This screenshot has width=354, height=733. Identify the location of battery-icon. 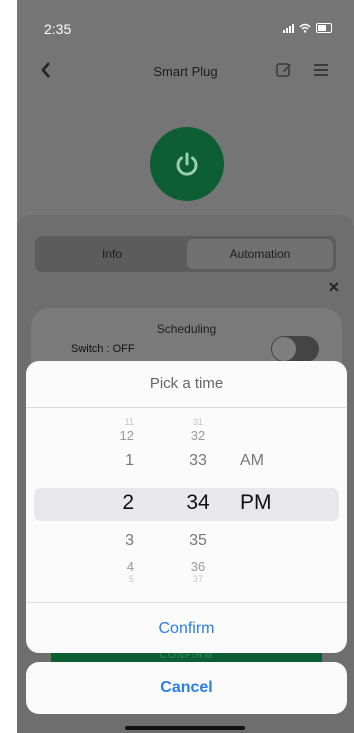
(324, 28).